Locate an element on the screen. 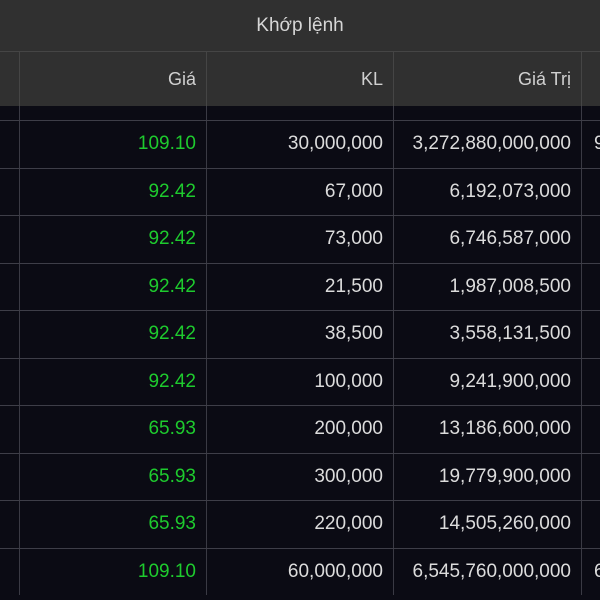  table-row: 92.42 73,000 6,746,587,000 is located at coordinates (300, 239).